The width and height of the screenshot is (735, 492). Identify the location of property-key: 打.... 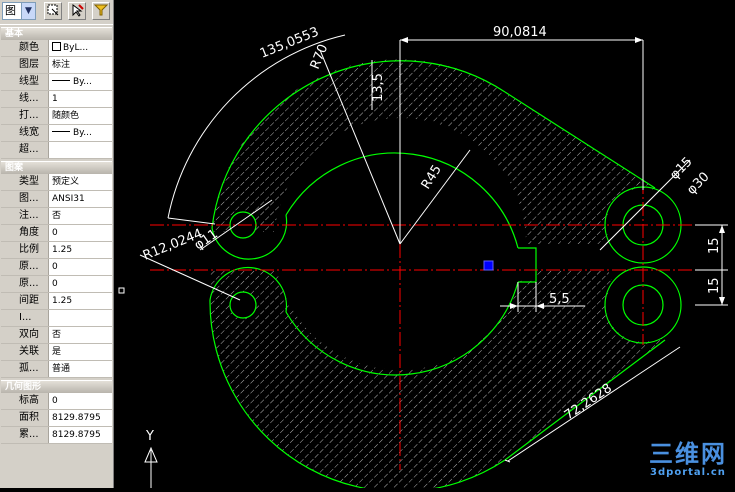
(25, 116).